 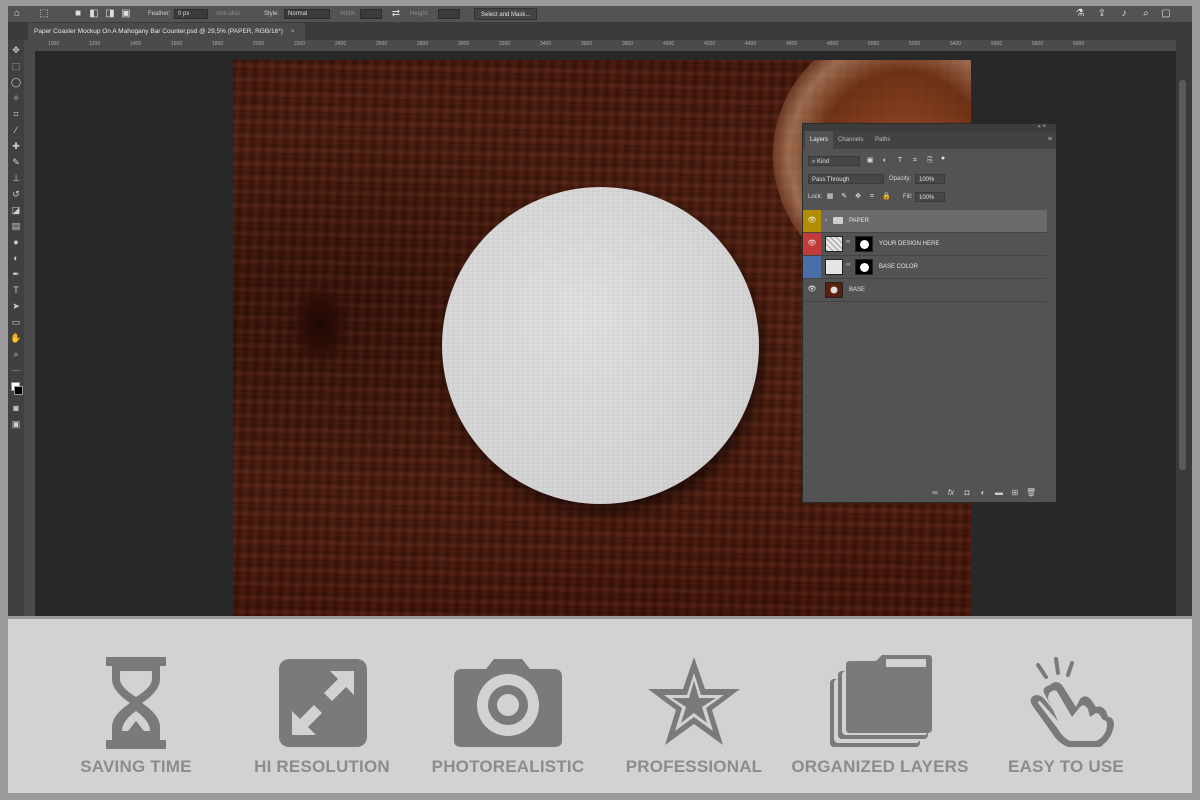 I want to click on ruler-tick-label: 4400, so click(x=751, y=44).